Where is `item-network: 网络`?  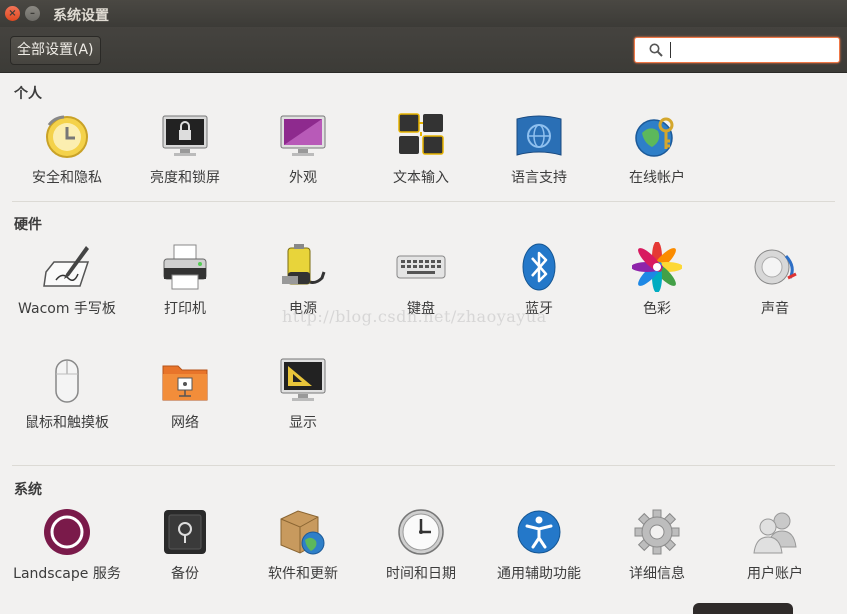
item-network: 网络 is located at coordinates (185, 394).